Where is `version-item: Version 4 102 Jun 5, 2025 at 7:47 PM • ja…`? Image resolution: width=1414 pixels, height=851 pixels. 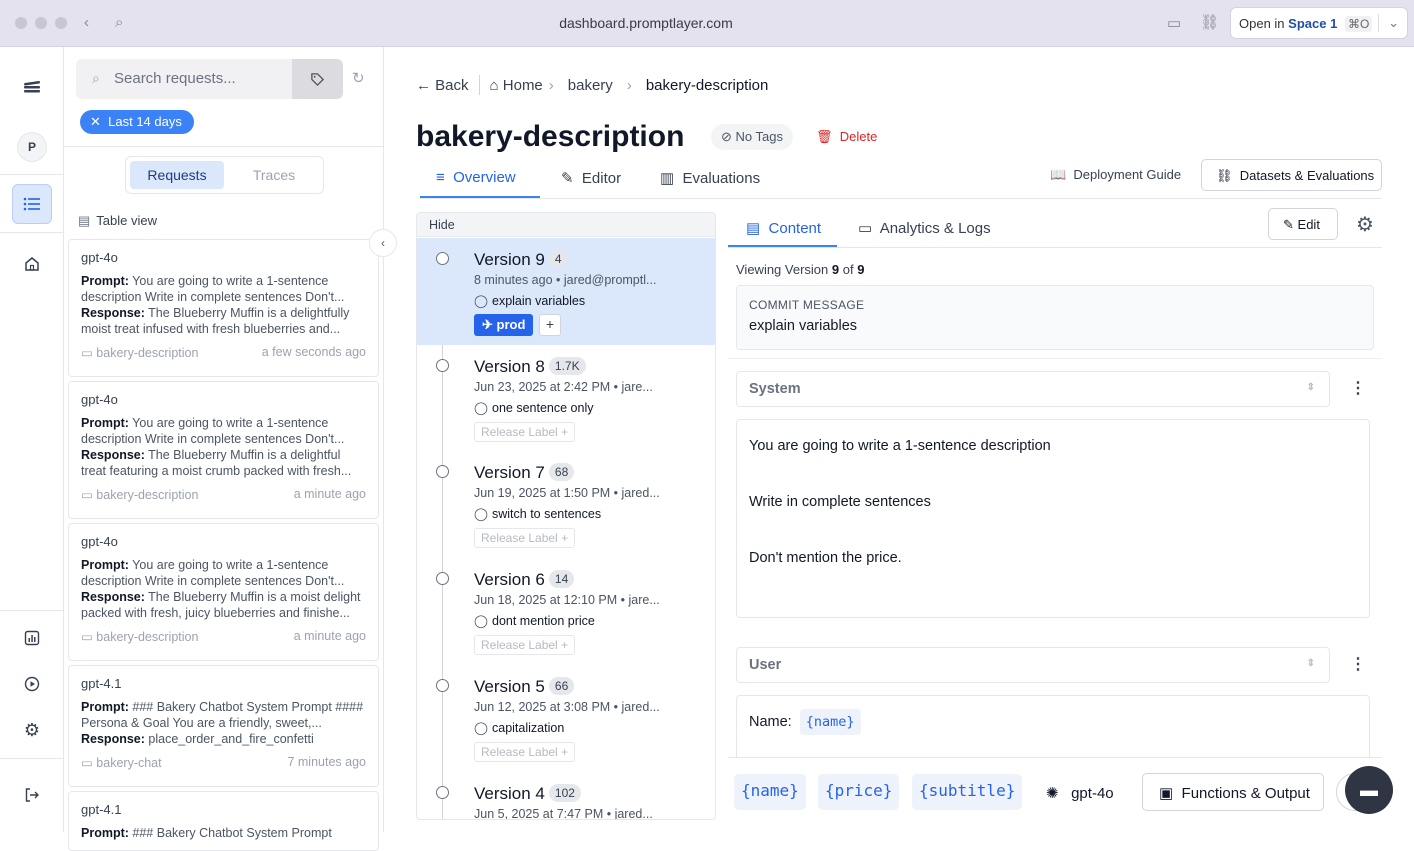 version-item: Version 4 102 Jun 5, 2025 at 7:47 PM • ja… is located at coordinates (566, 796).